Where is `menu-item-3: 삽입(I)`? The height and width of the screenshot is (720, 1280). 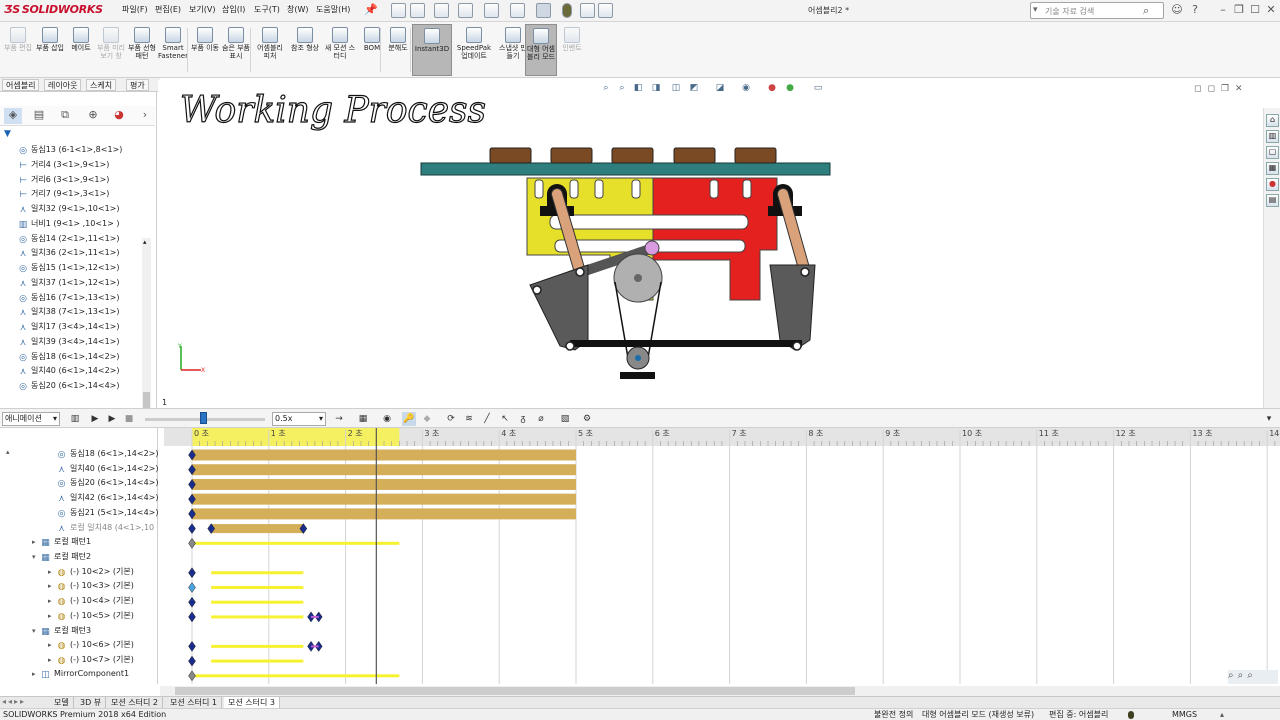
menu-item-3: 삽입(I) is located at coordinates (233, 9).